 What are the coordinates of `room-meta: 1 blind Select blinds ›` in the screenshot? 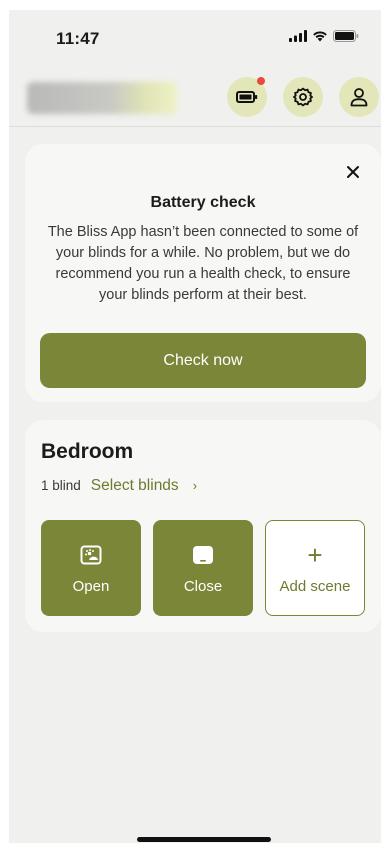 It's located at (119, 486).